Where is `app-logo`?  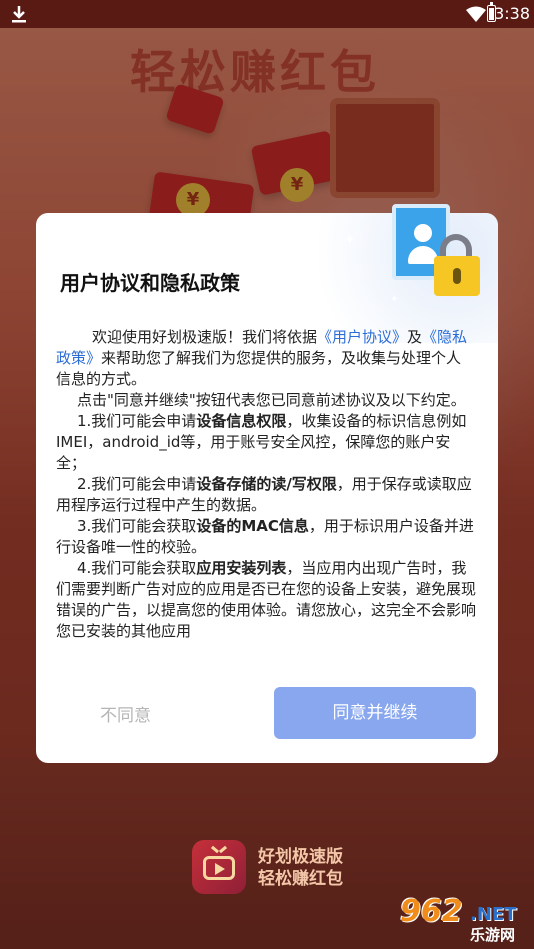 app-logo is located at coordinates (219, 867).